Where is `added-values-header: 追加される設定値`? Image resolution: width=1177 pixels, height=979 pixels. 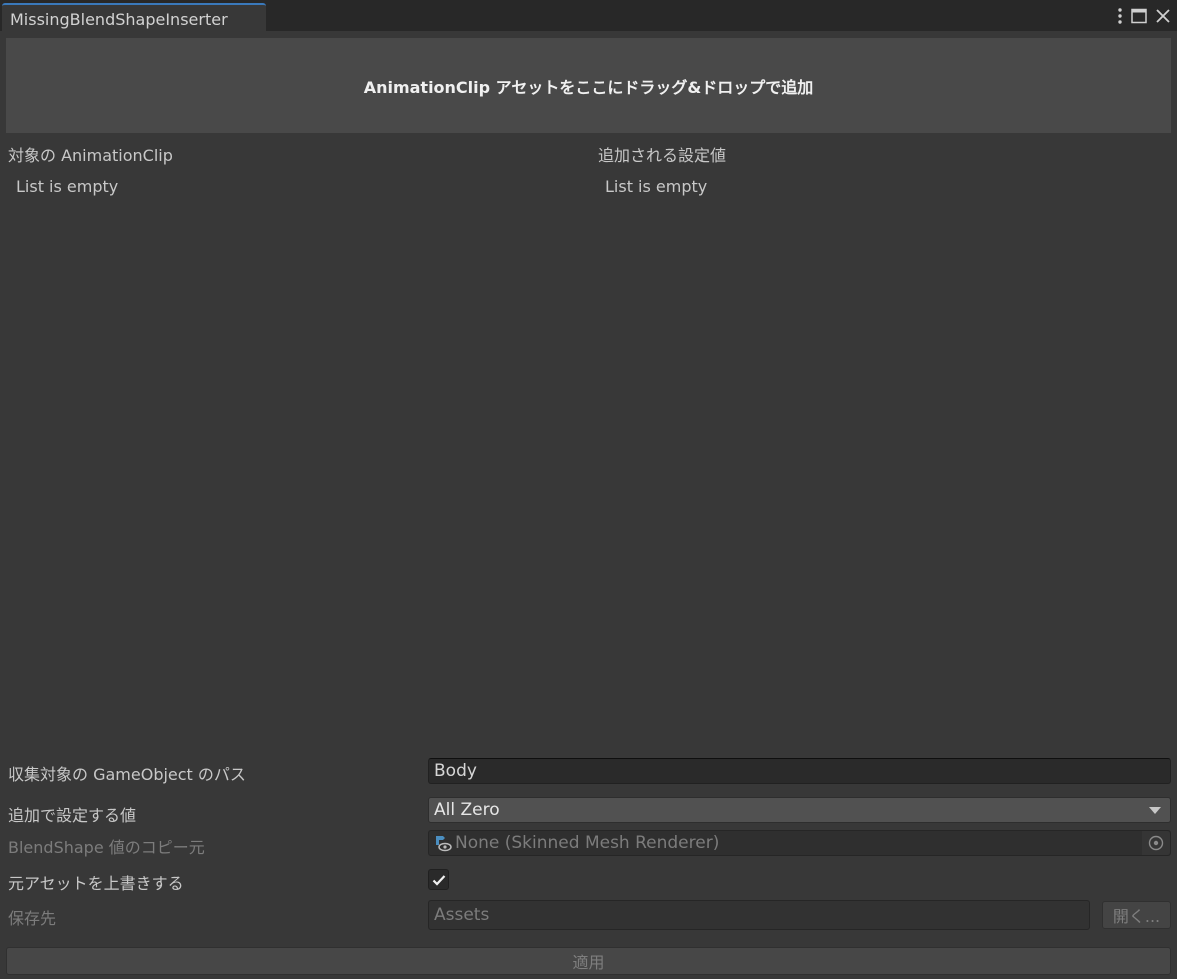 added-values-header: 追加される設定値 is located at coordinates (662, 155).